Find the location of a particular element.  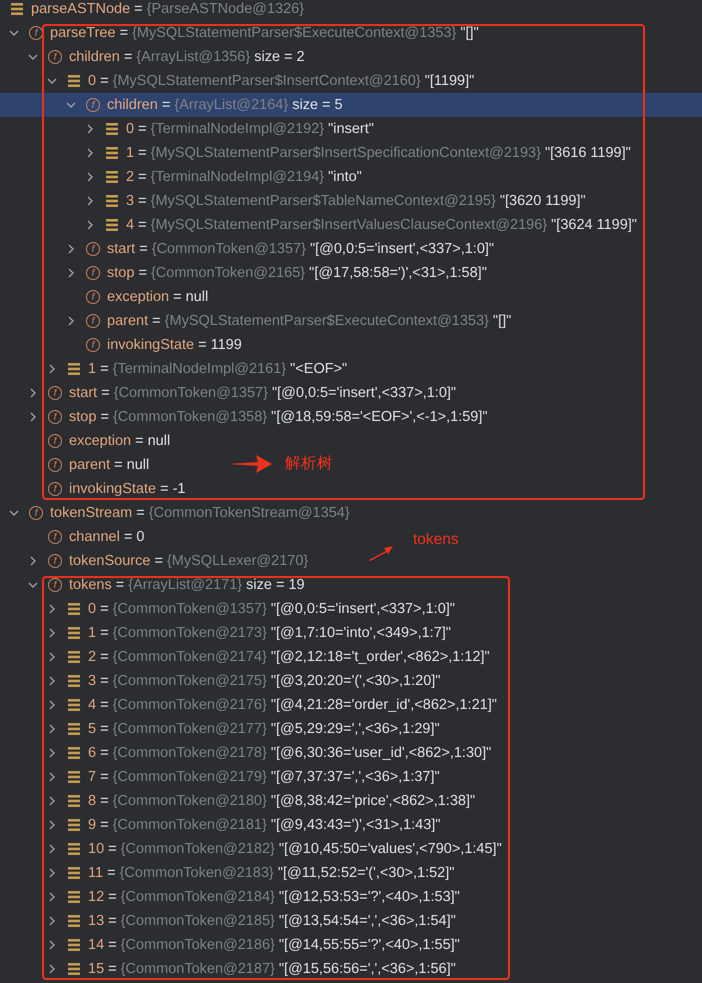

tree-row: 1 = {MySQLStatementParser$InsertSpecificationContext@2193} "[3616 1199]" is located at coordinates (317, 153).